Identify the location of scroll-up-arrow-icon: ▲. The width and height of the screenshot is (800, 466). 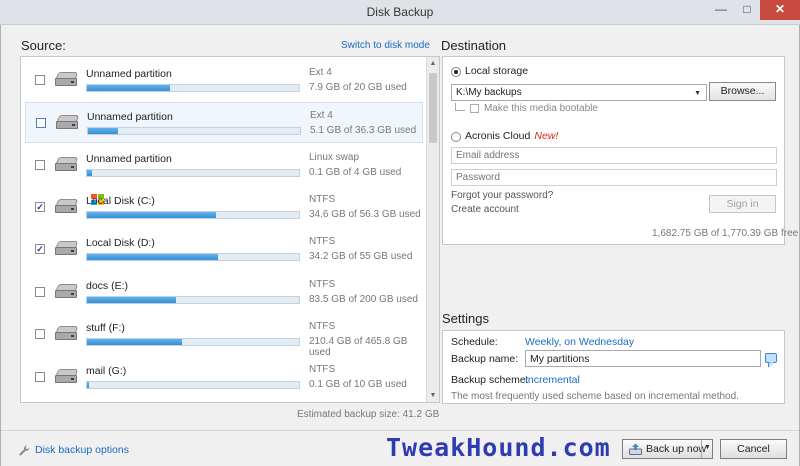
(433, 63).